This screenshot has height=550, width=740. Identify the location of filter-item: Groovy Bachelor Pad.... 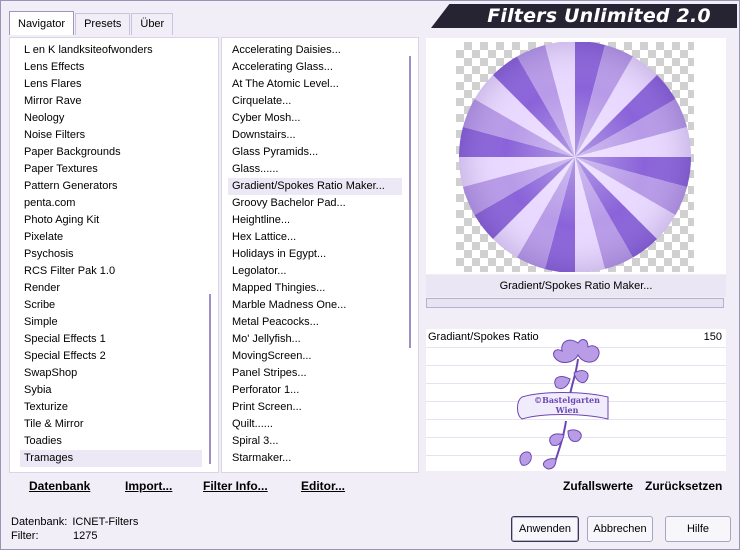
(315, 203).